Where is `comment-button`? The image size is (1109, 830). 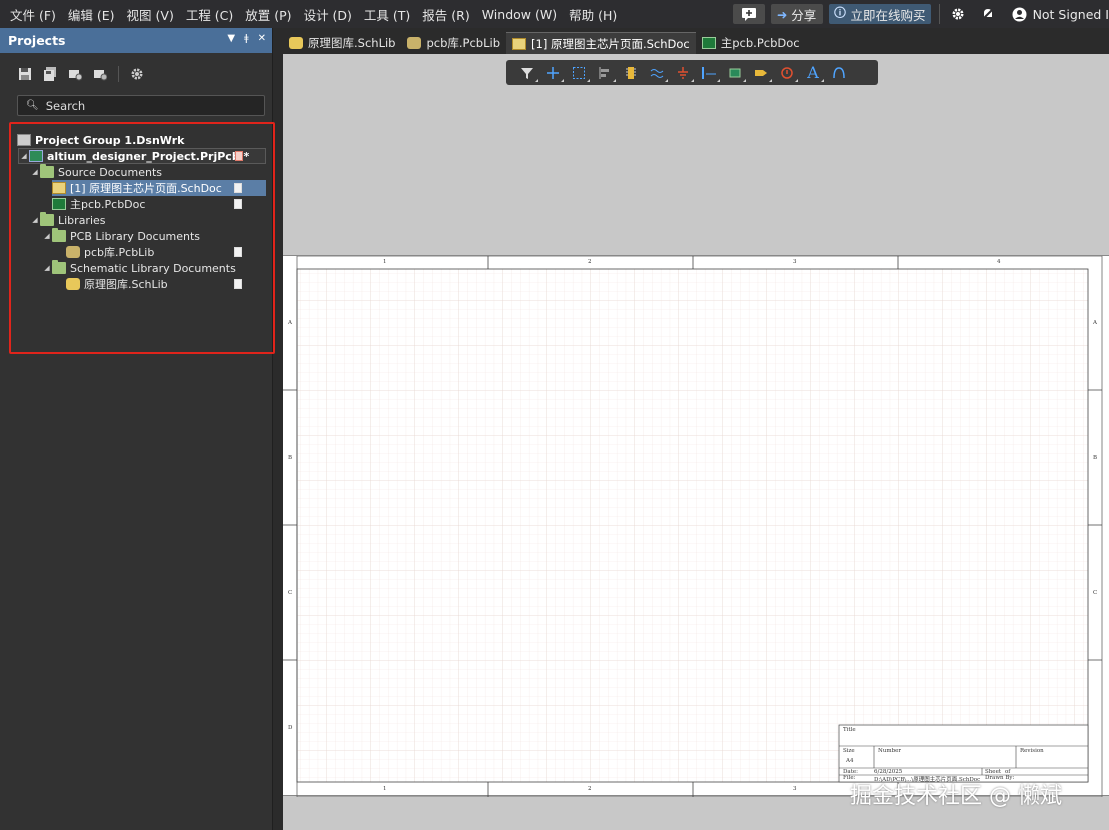 comment-button is located at coordinates (748, 14).